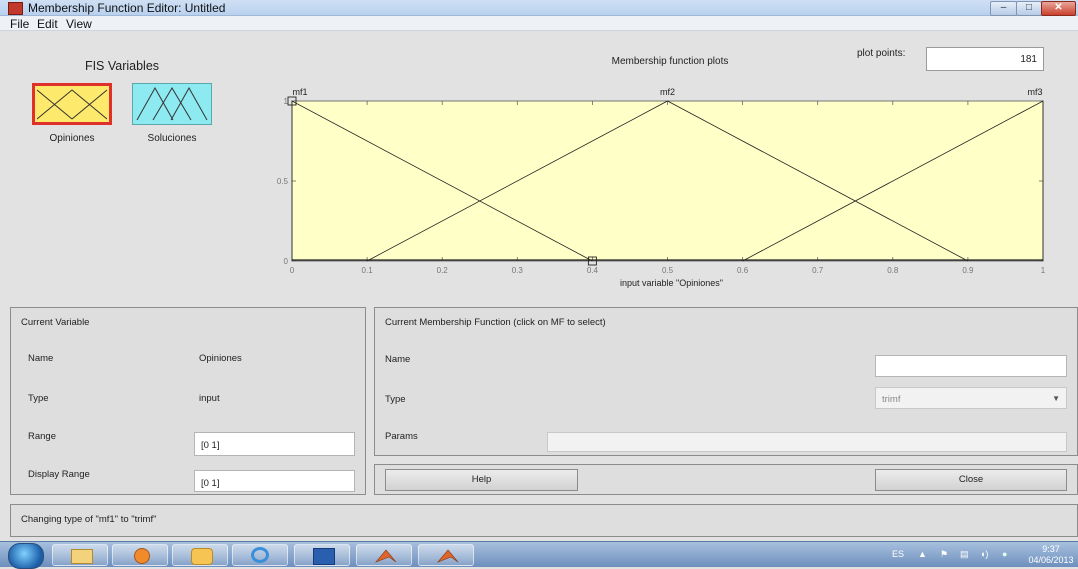 The height and width of the screenshot is (569, 1078). Describe the element at coordinates (209, 398) in the screenshot. I see `variable-type-value: input` at that location.